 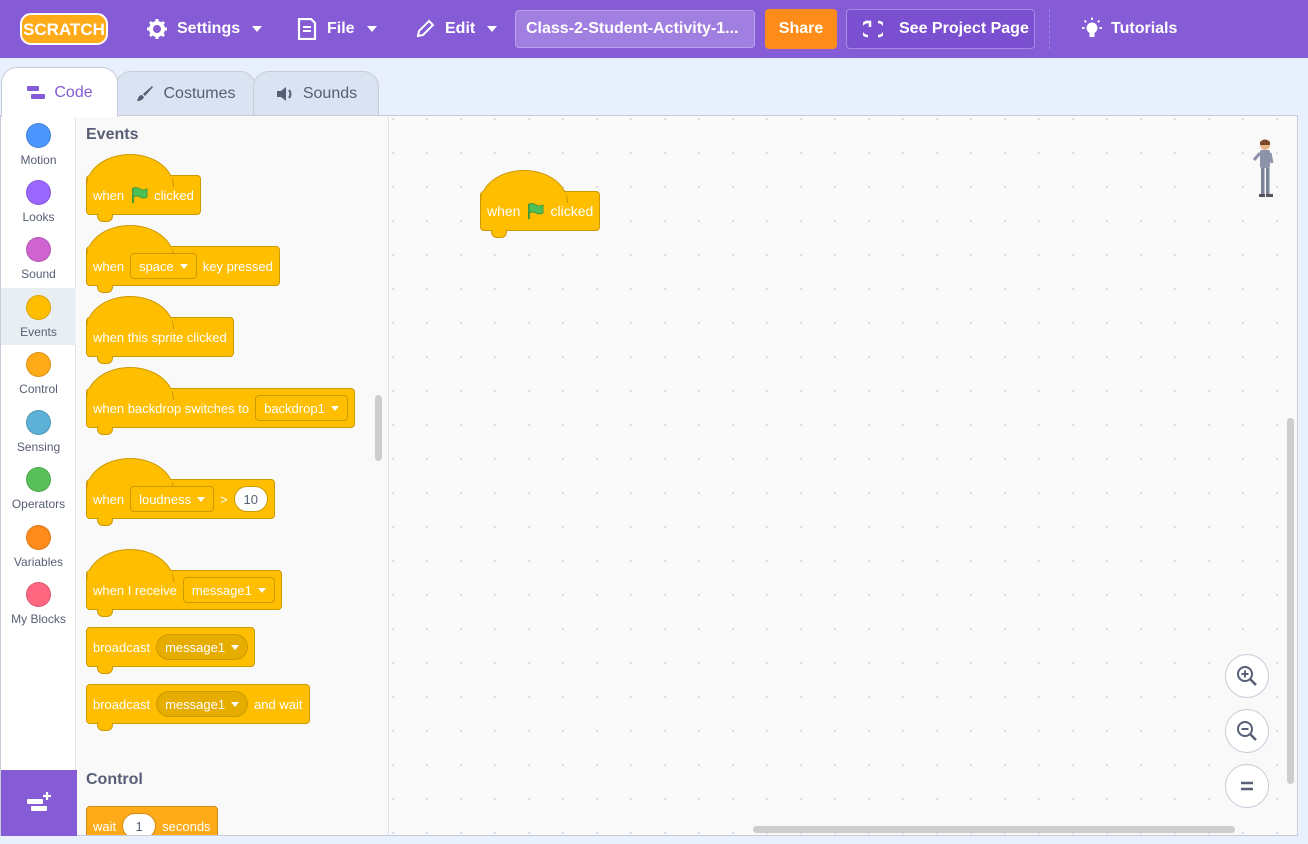 I want to click on see-project-page-button: See Project Page, so click(x=940, y=29).